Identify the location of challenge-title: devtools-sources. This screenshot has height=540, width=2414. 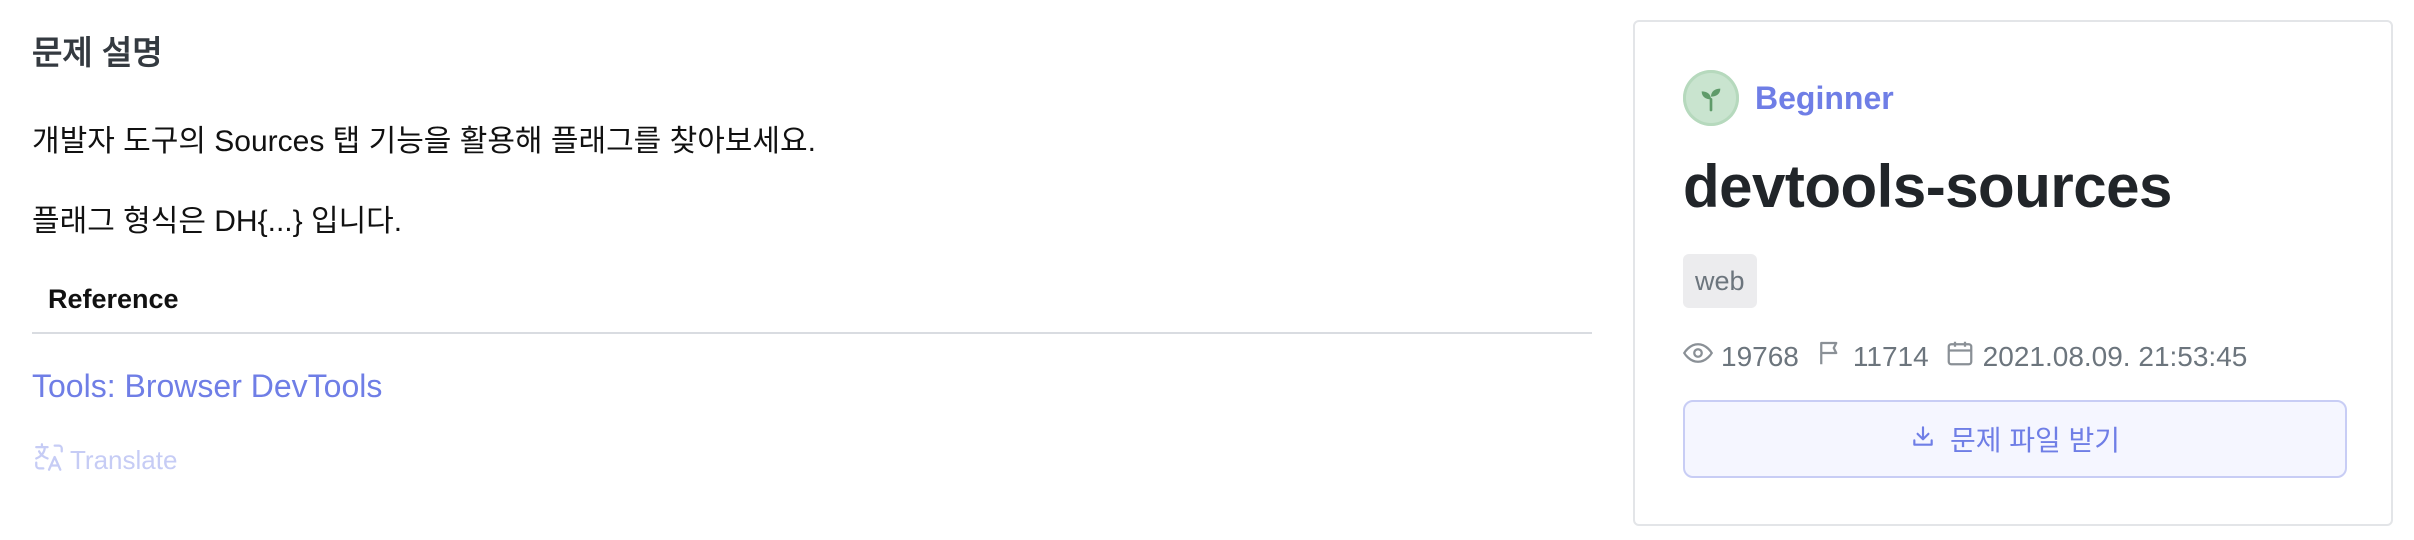
(1927, 186).